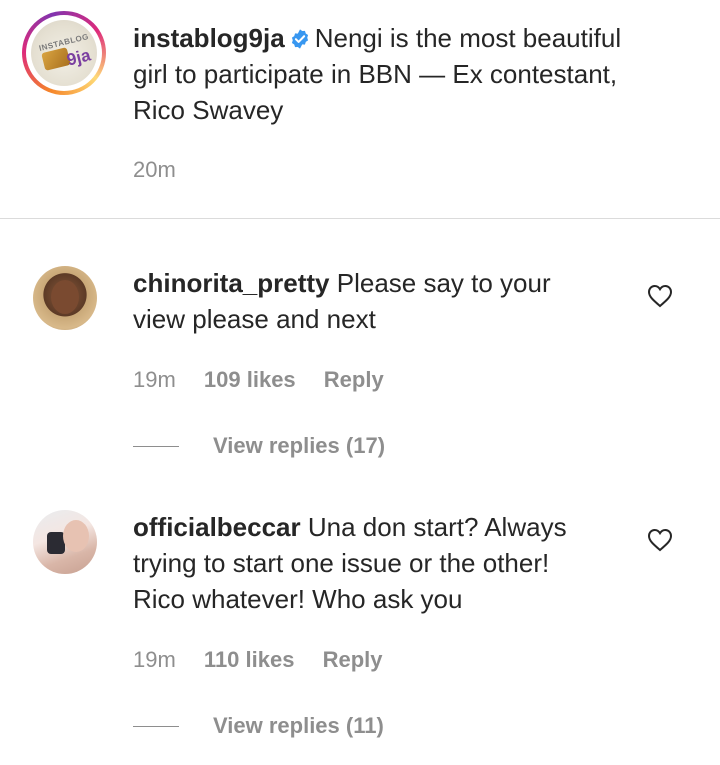  Describe the element at coordinates (468, 38) in the screenshot. I see `caption-text-line1: Nengi is the most beautiful` at that location.